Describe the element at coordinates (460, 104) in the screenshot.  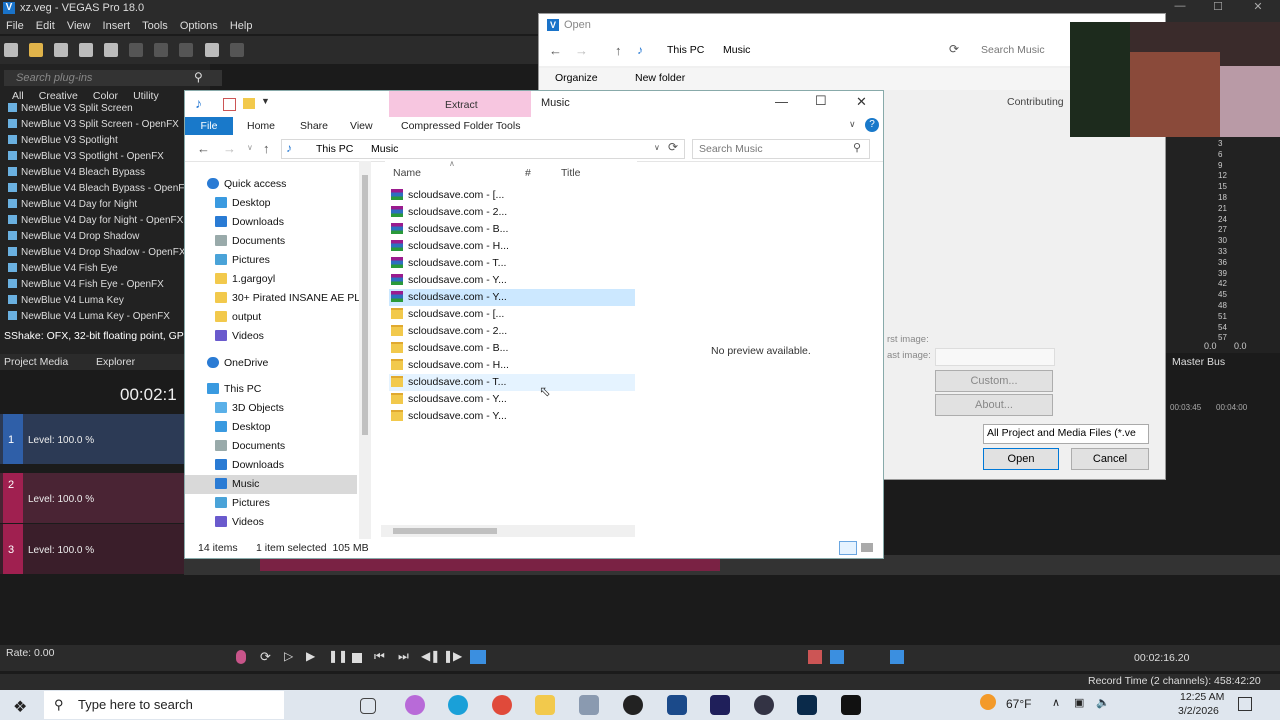
I see `extract-context-tab: Extract` at that location.